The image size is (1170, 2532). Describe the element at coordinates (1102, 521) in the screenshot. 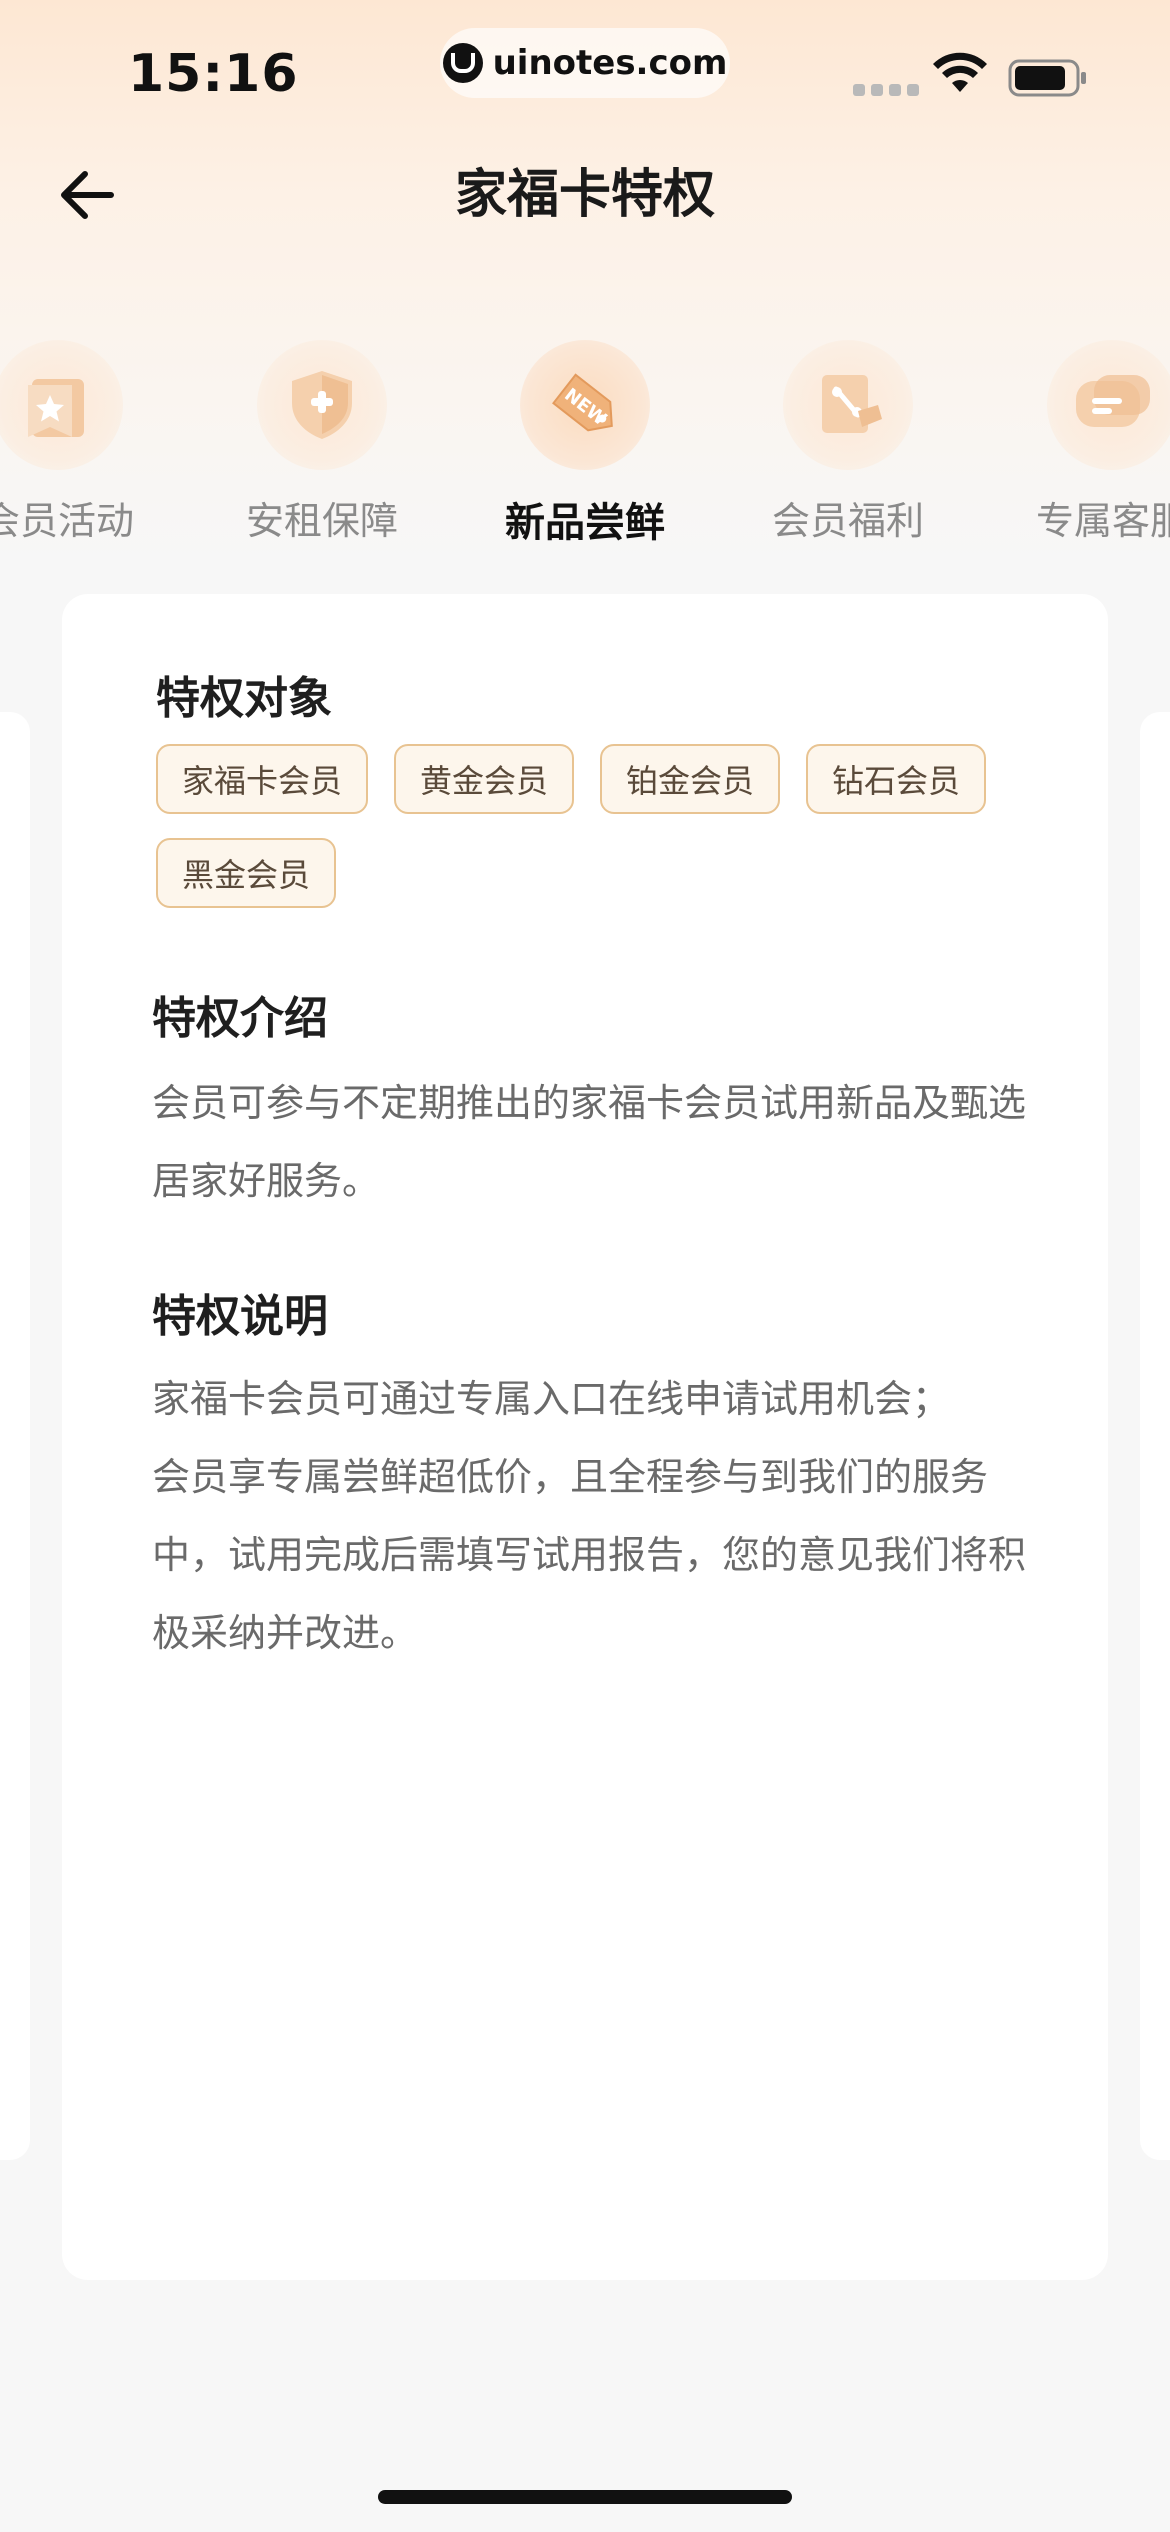

I see `tab-label: 专属客服` at that location.